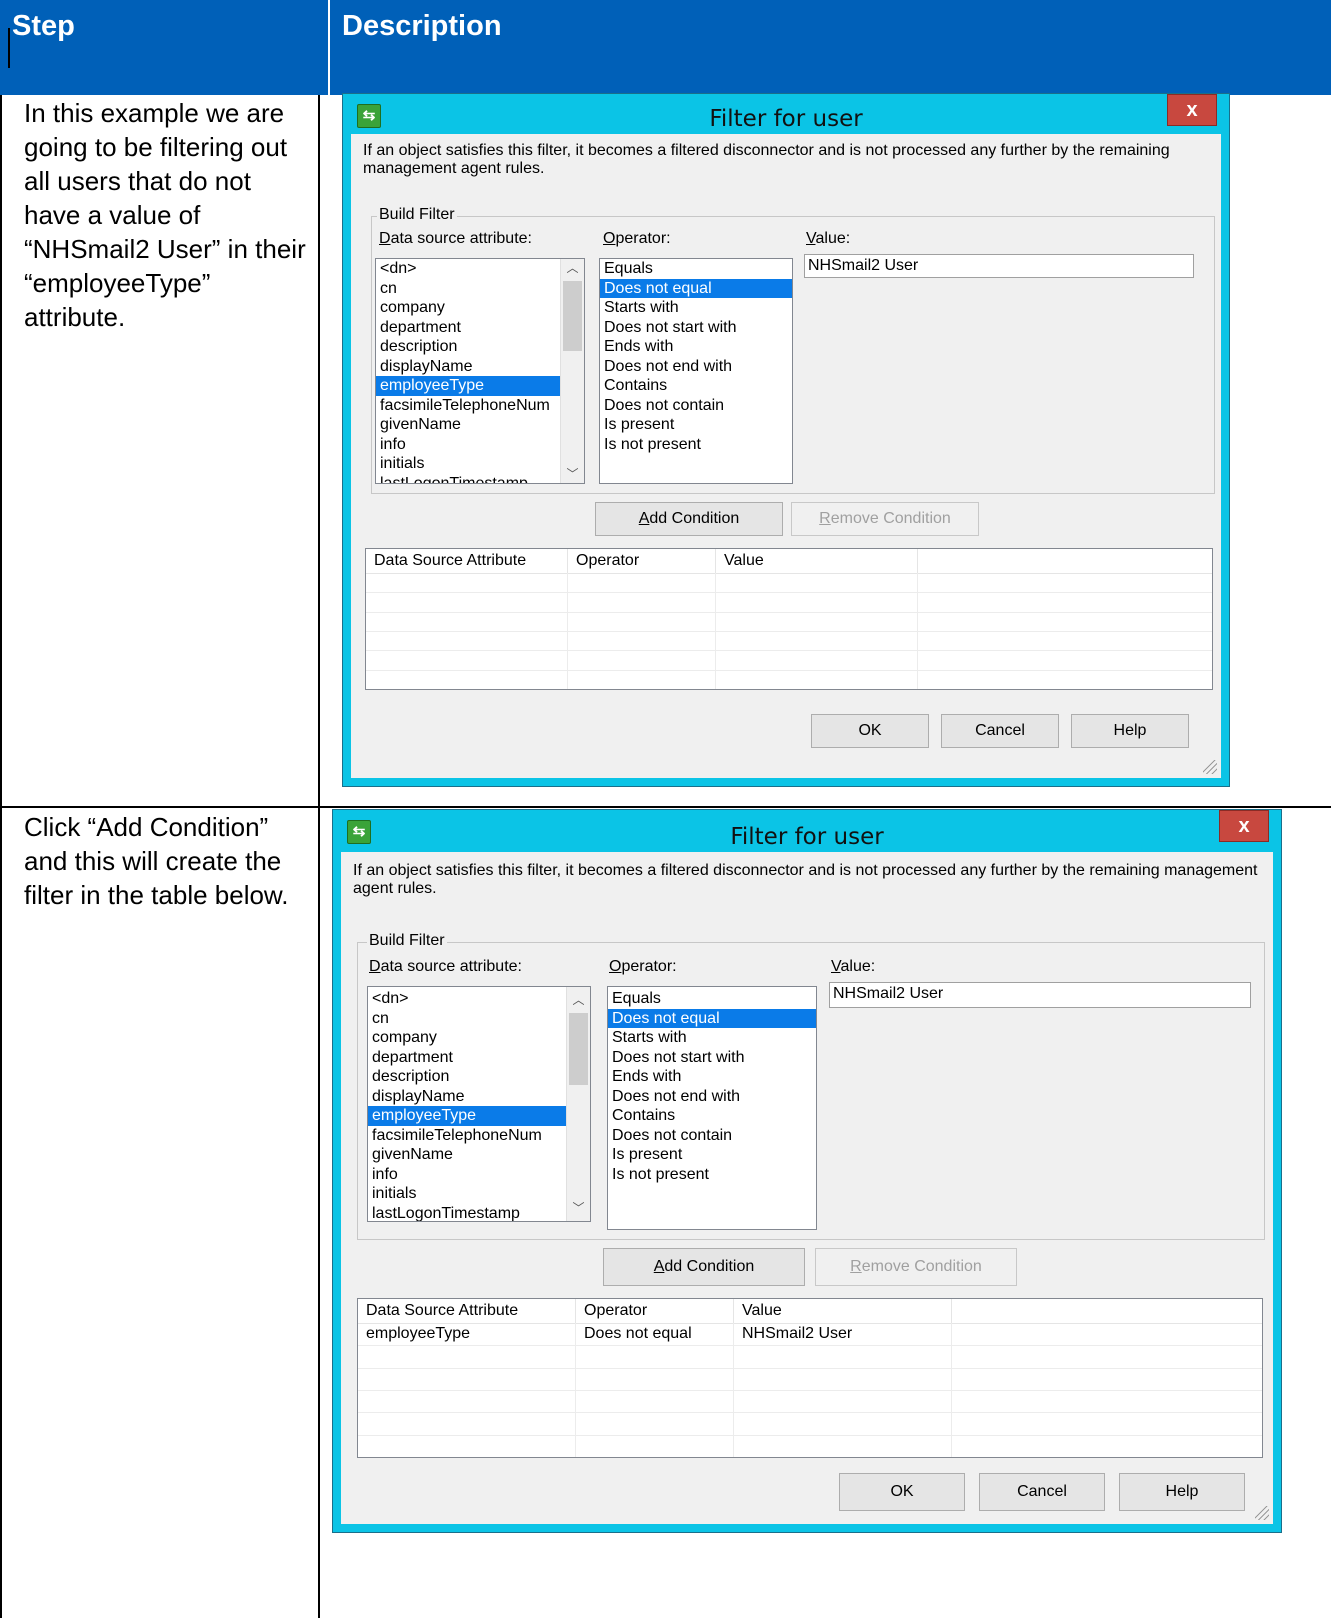  What do you see at coordinates (418, 1334) in the screenshot?
I see `condition-attribute-cell: employeeType` at bounding box center [418, 1334].